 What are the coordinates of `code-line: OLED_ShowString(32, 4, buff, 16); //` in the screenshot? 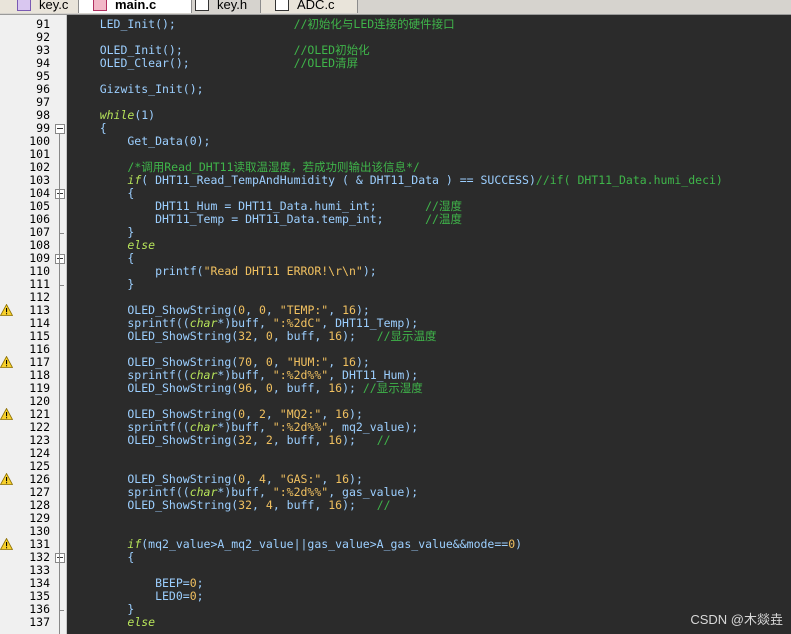 It's located at (231, 505).